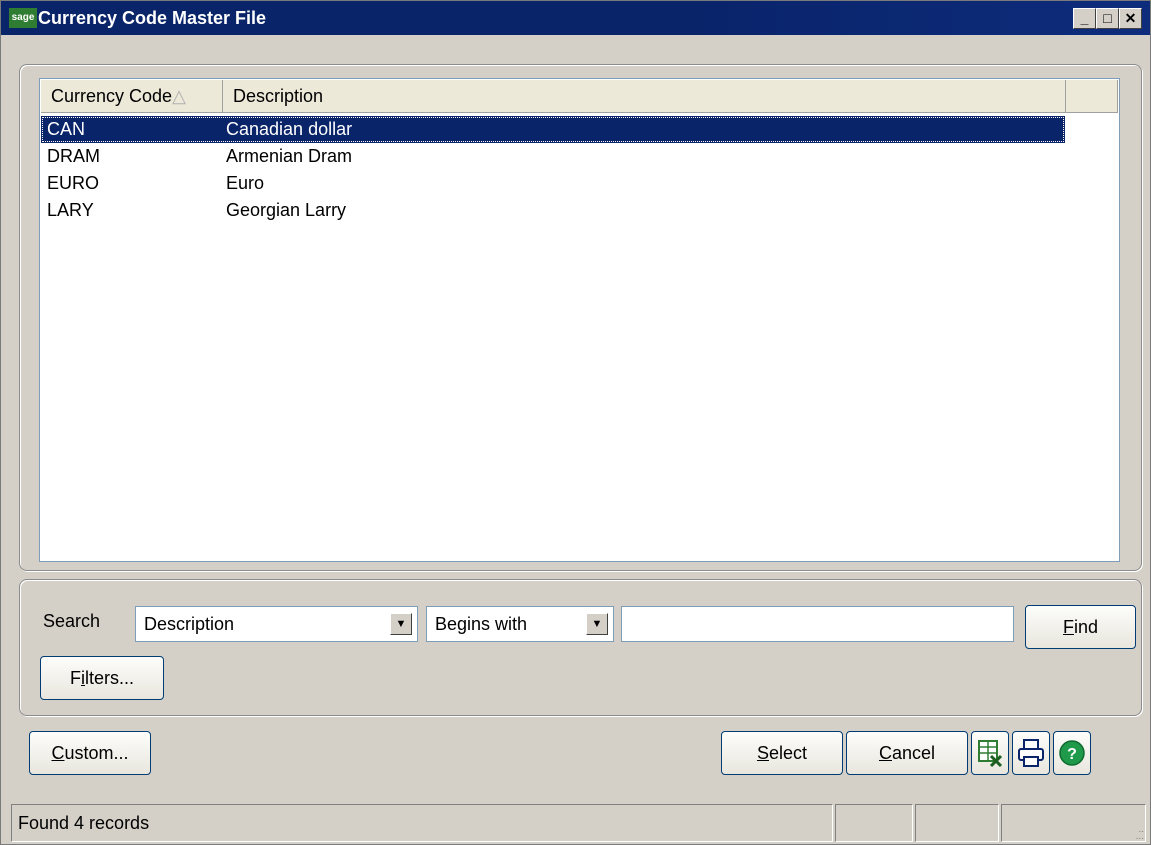  I want to click on cell-description: Armenian Dram, so click(289, 156).